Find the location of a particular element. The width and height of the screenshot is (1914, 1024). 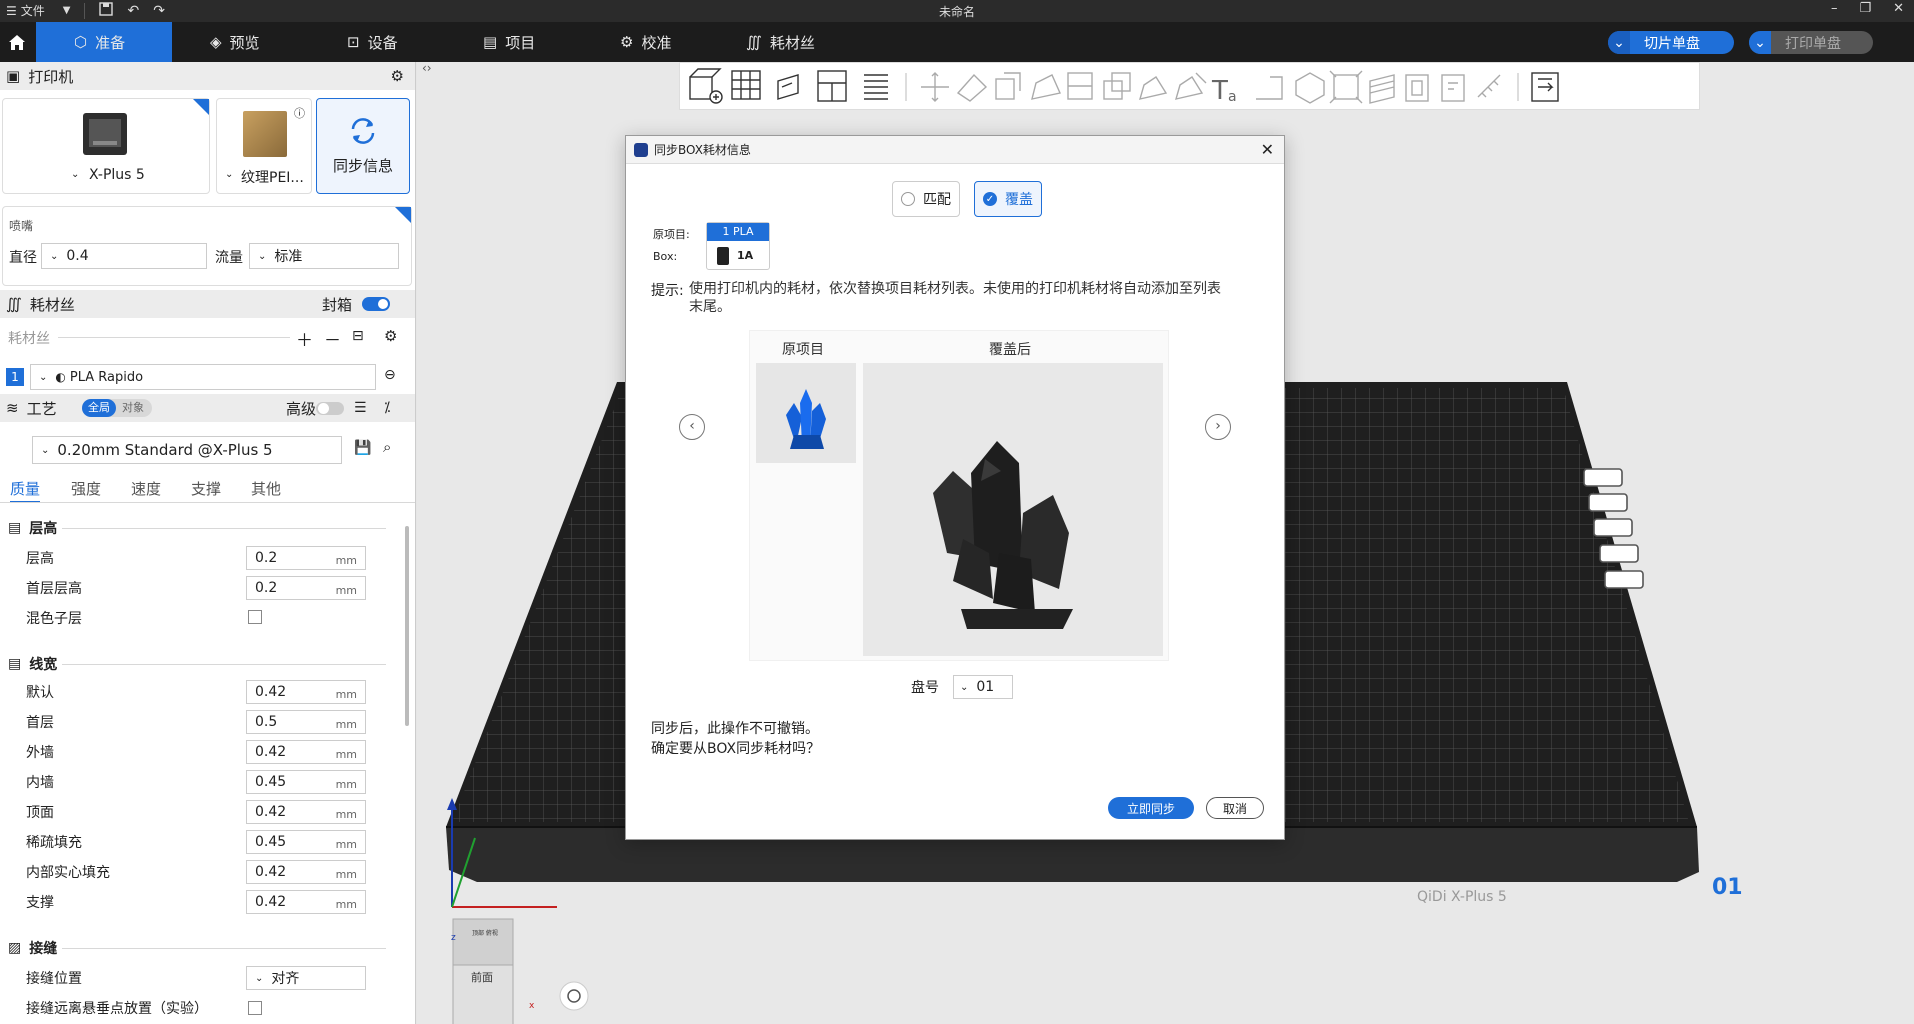

diameter-select: ⌄ 0.4 is located at coordinates (124, 256).